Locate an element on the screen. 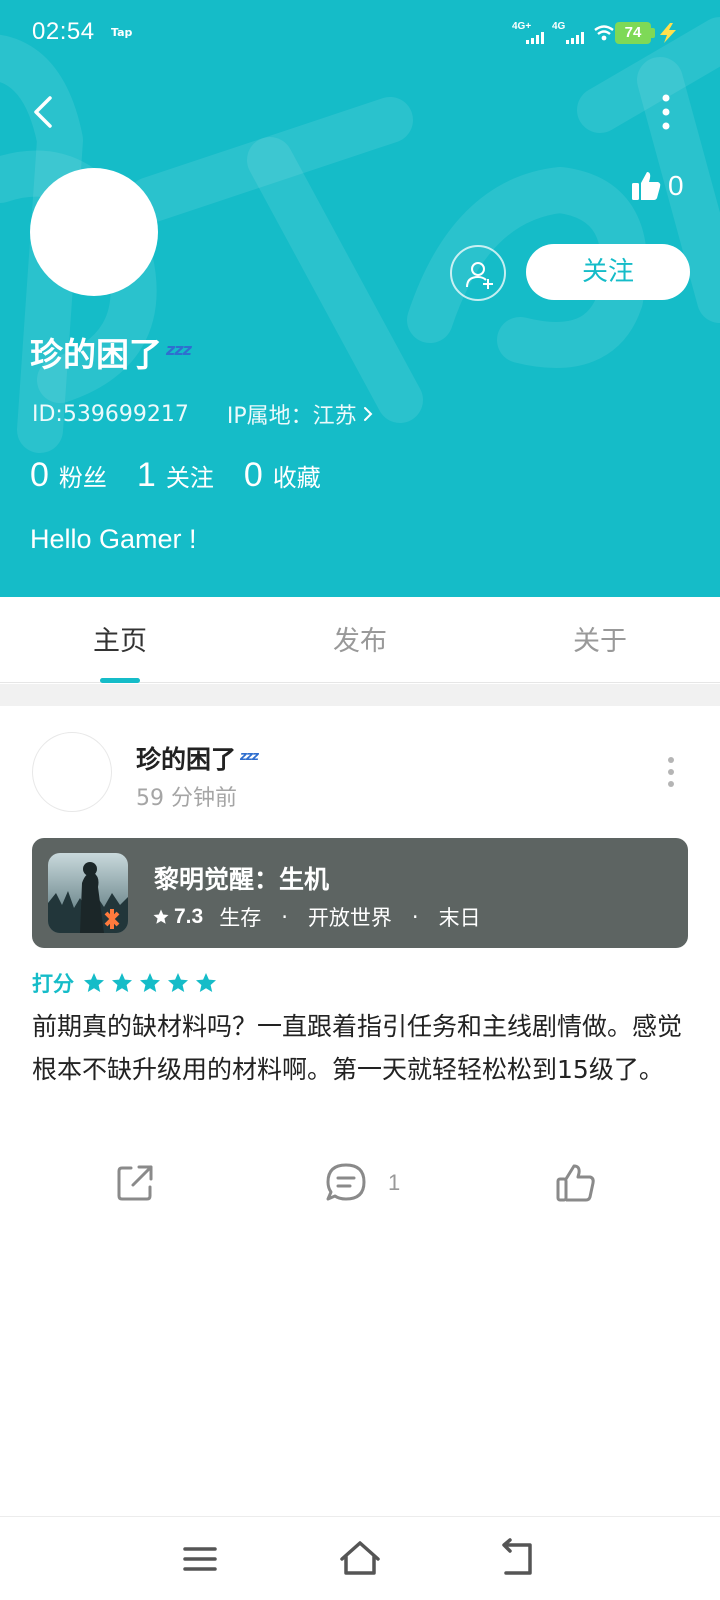 The image size is (720, 1600). stat-followers: 0 粉丝 is located at coordinates (68, 475).